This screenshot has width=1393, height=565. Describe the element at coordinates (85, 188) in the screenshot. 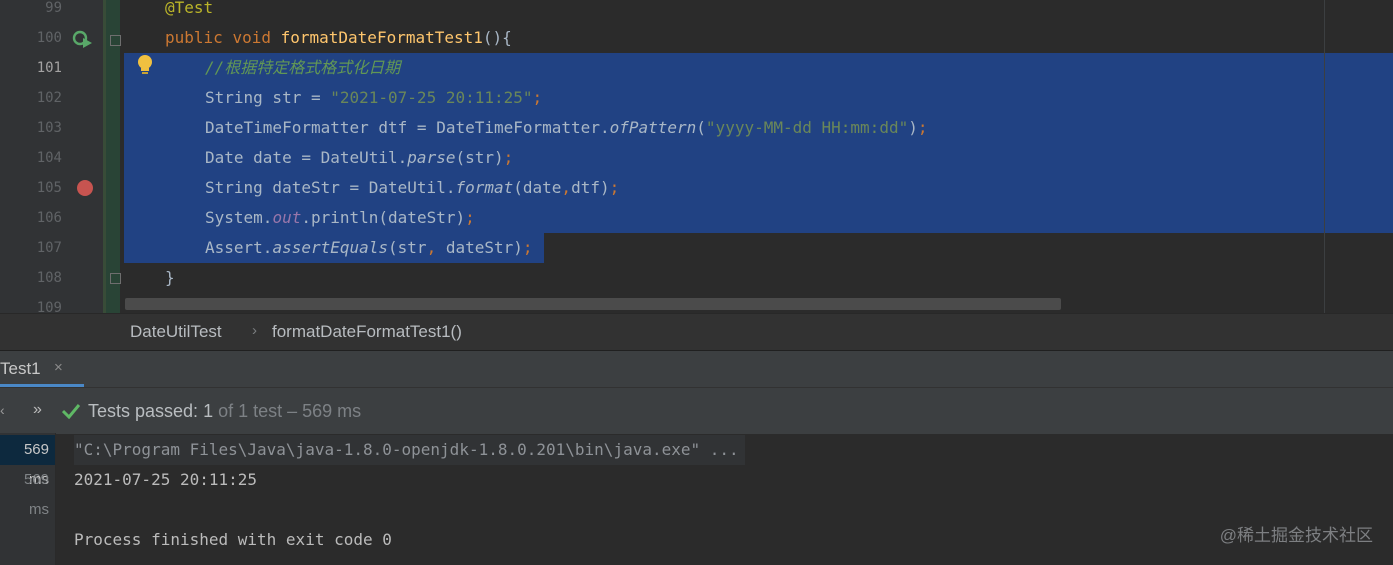

I see `breakpoint-icon` at that location.